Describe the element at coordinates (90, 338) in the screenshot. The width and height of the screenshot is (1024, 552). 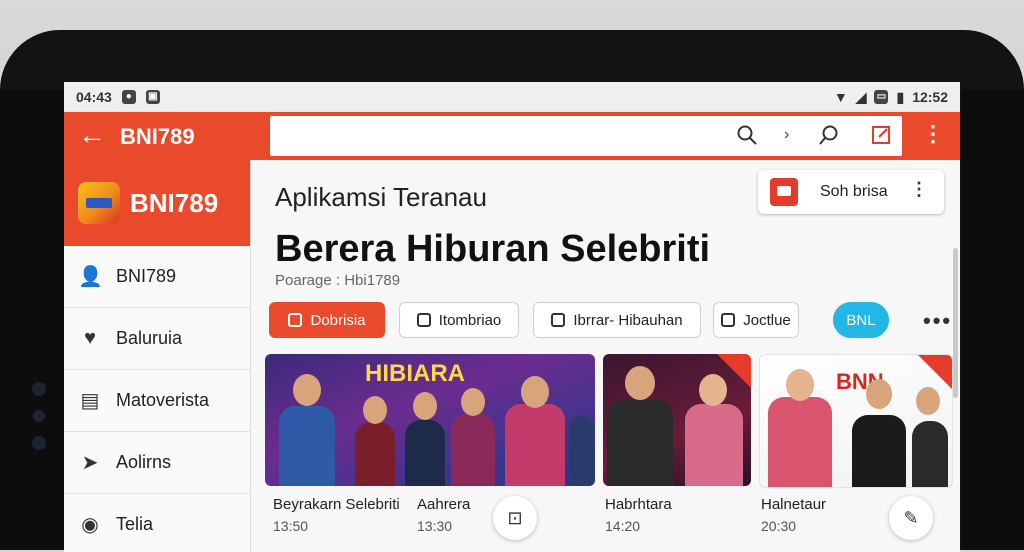
I see `heart-icon: ♥` at that location.